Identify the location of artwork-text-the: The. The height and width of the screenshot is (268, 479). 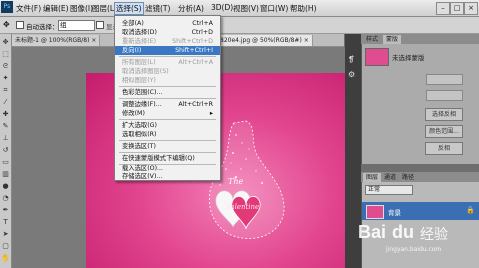
(236, 181).